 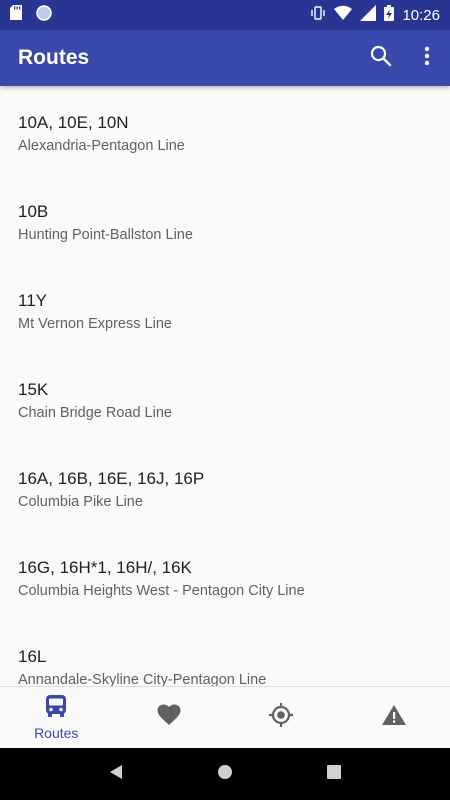 I want to click on sync-notification-icon, so click(x=44, y=15).